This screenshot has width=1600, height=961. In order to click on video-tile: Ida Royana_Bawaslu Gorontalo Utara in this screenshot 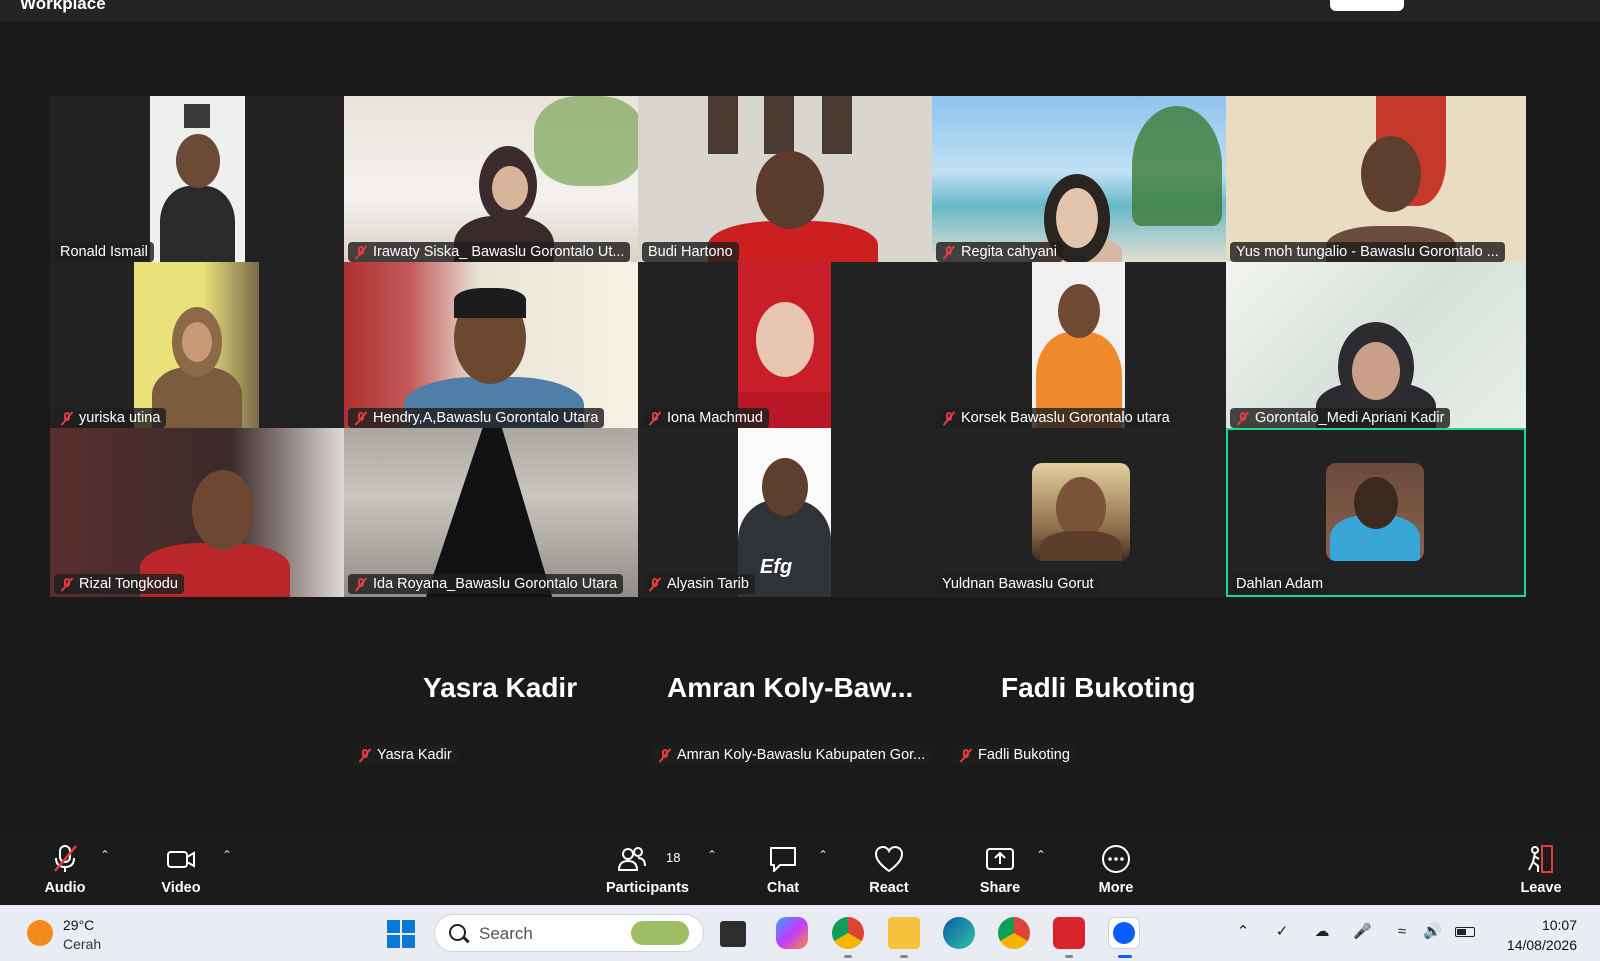, I will do `click(494, 512)`.